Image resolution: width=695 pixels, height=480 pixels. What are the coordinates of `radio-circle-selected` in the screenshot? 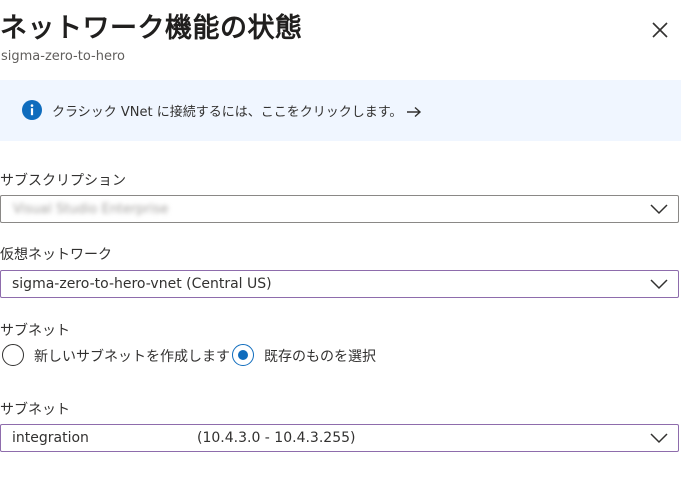 It's located at (243, 355).